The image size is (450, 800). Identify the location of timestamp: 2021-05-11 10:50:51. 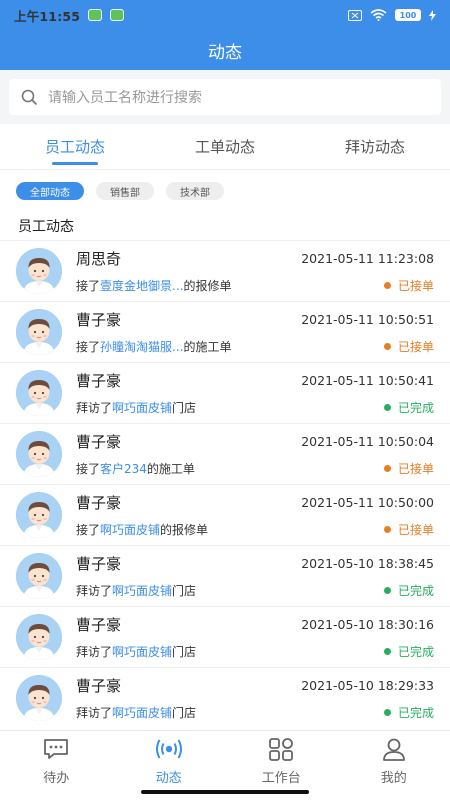
(367, 319).